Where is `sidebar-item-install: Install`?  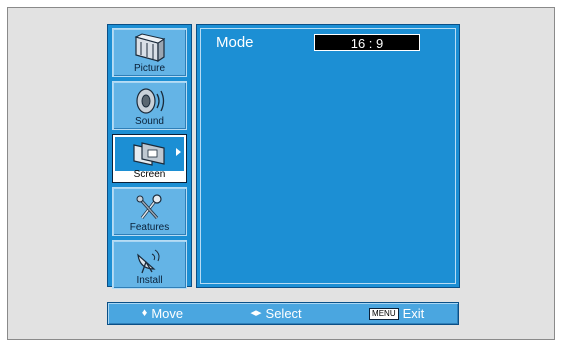 sidebar-item-install: Install is located at coordinates (149, 264).